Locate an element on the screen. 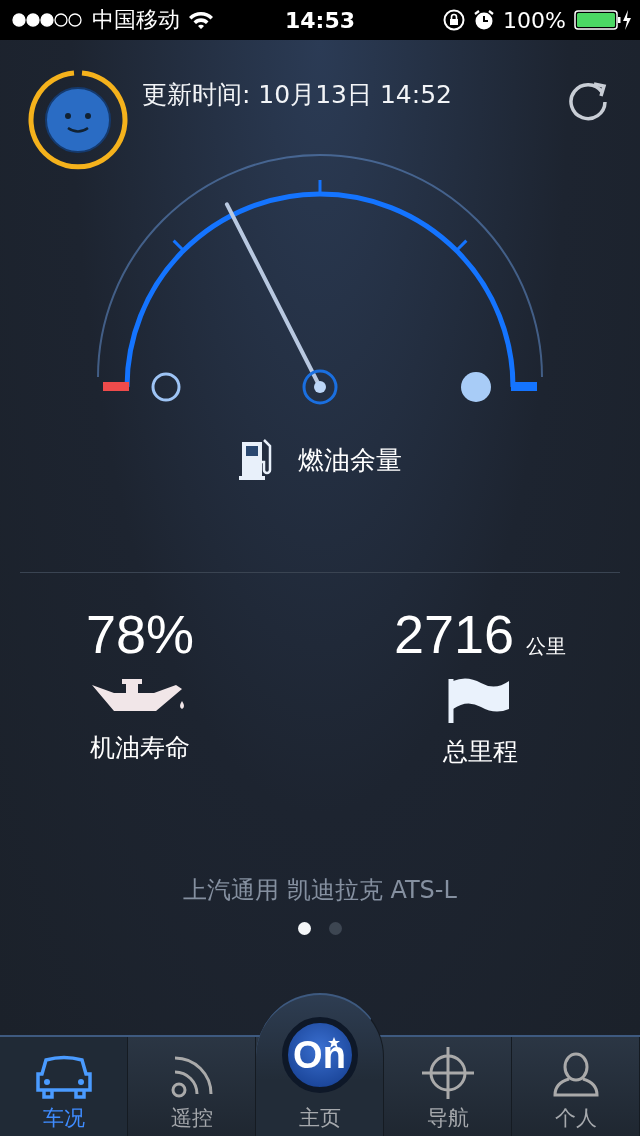  crosshair-icon is located at coordinates (447, 1073).